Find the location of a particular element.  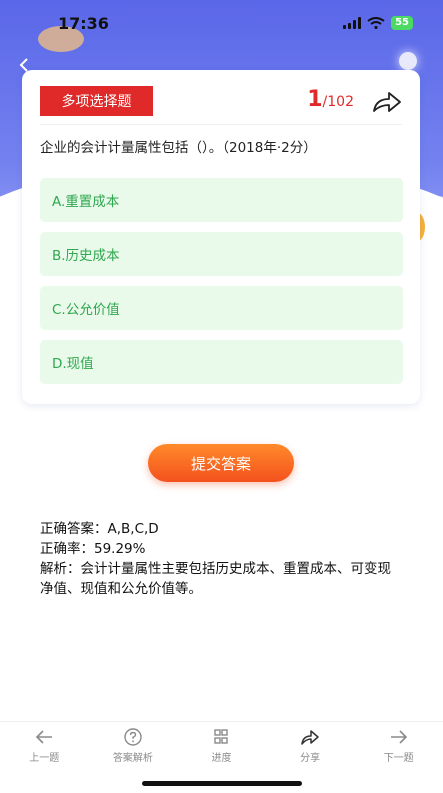

option-b: B.历史成本 is located at coordinates (221, 254).